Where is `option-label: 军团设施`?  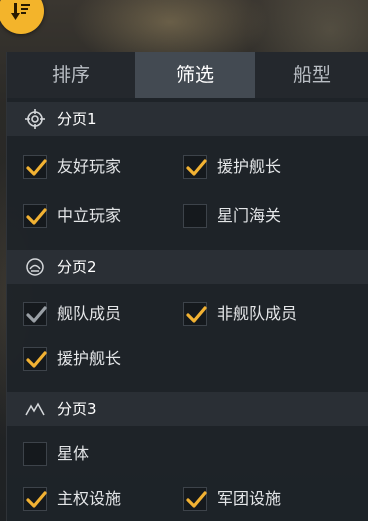
option-label: 军团设施 is located at coordinates (249, 498).